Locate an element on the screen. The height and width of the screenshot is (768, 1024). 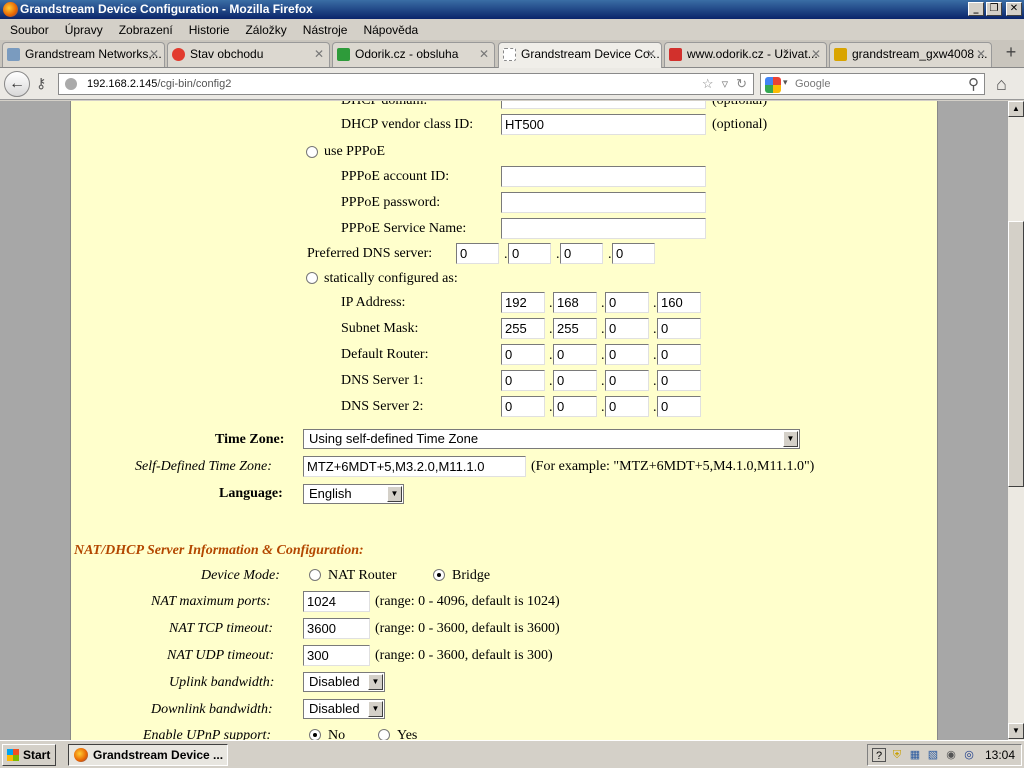
menu-historie: Historie is located at coordinates (209, 30).